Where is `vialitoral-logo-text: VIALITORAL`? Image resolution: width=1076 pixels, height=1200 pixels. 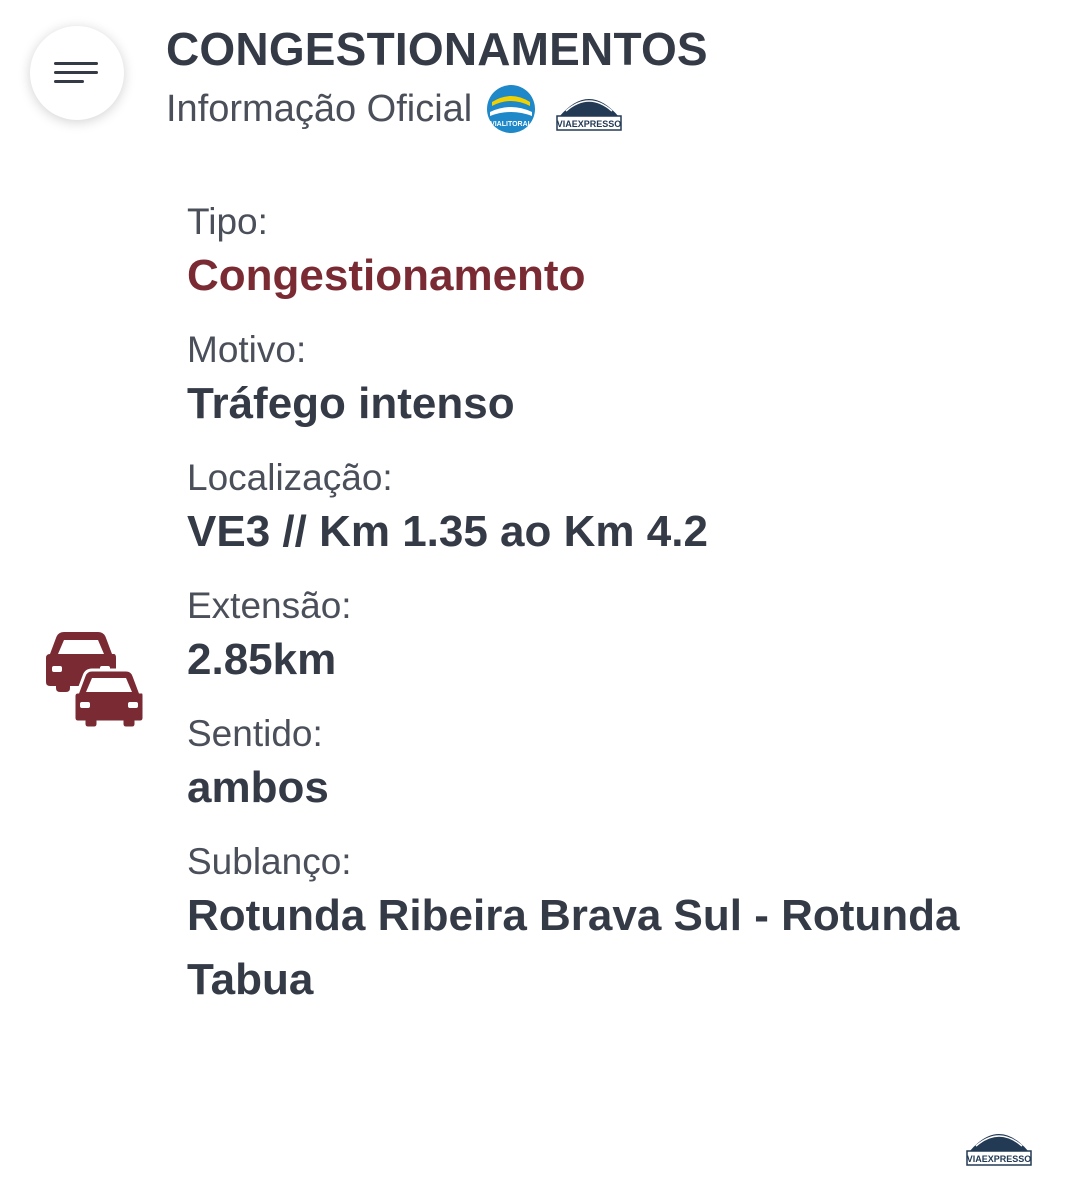 vialitoral-logo-text: VIALITORAL is located at coordinates (511, 124).